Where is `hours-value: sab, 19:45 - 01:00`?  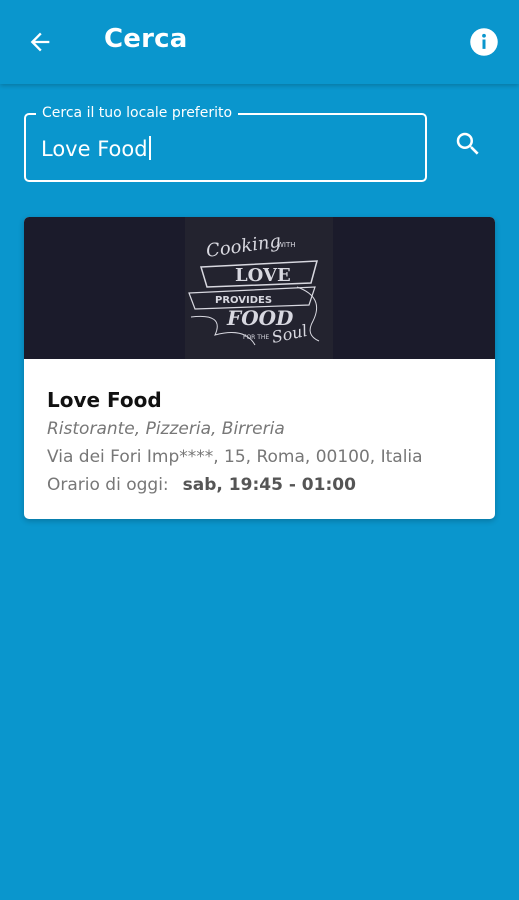
hours-value: sab, 19:45 - 01:00 is located at coordinates (269, 485).